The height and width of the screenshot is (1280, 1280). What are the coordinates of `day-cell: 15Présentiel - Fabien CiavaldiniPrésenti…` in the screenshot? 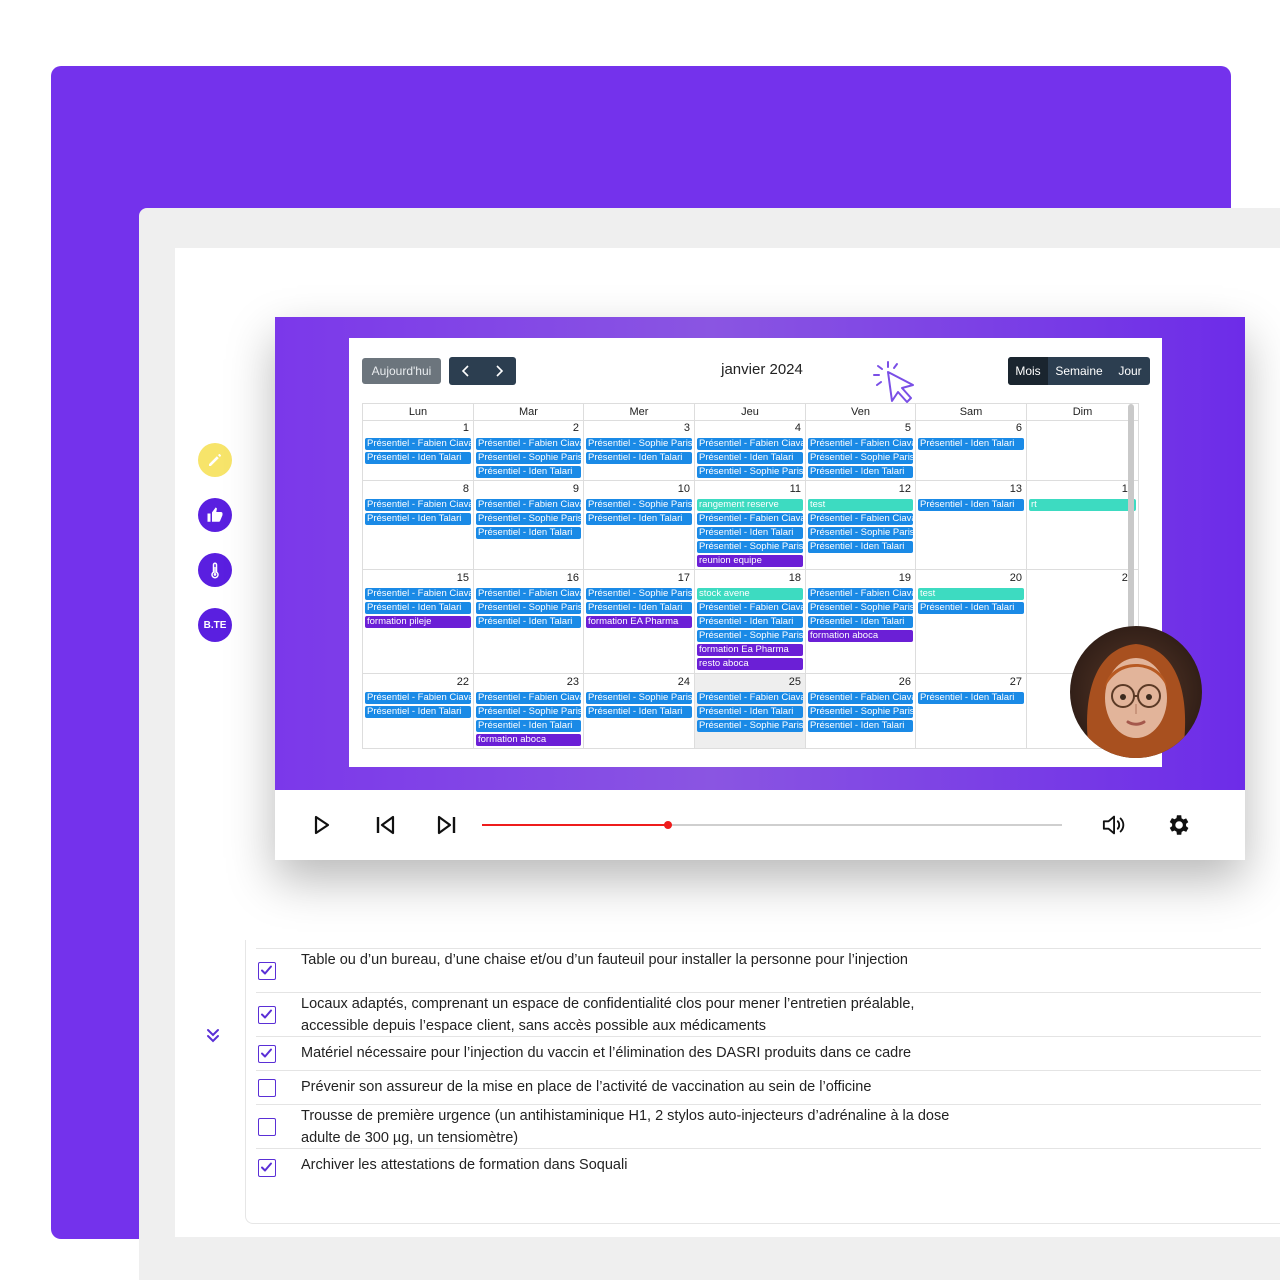 It's located at (418, 621).